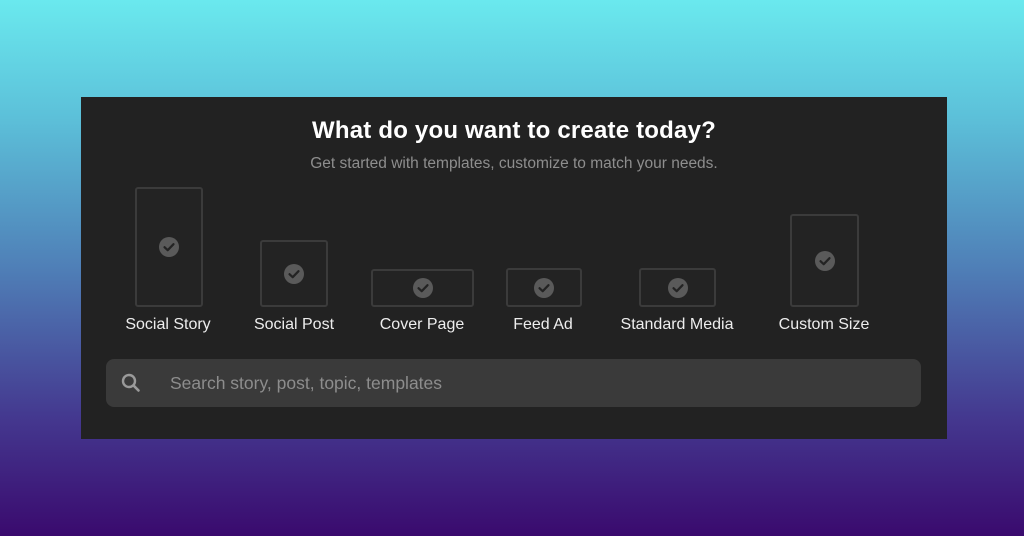 The width and height of the screenshot is (1024, 536). I want to click on format-label-feed-ad: Feed Ad, so click(543, 324).